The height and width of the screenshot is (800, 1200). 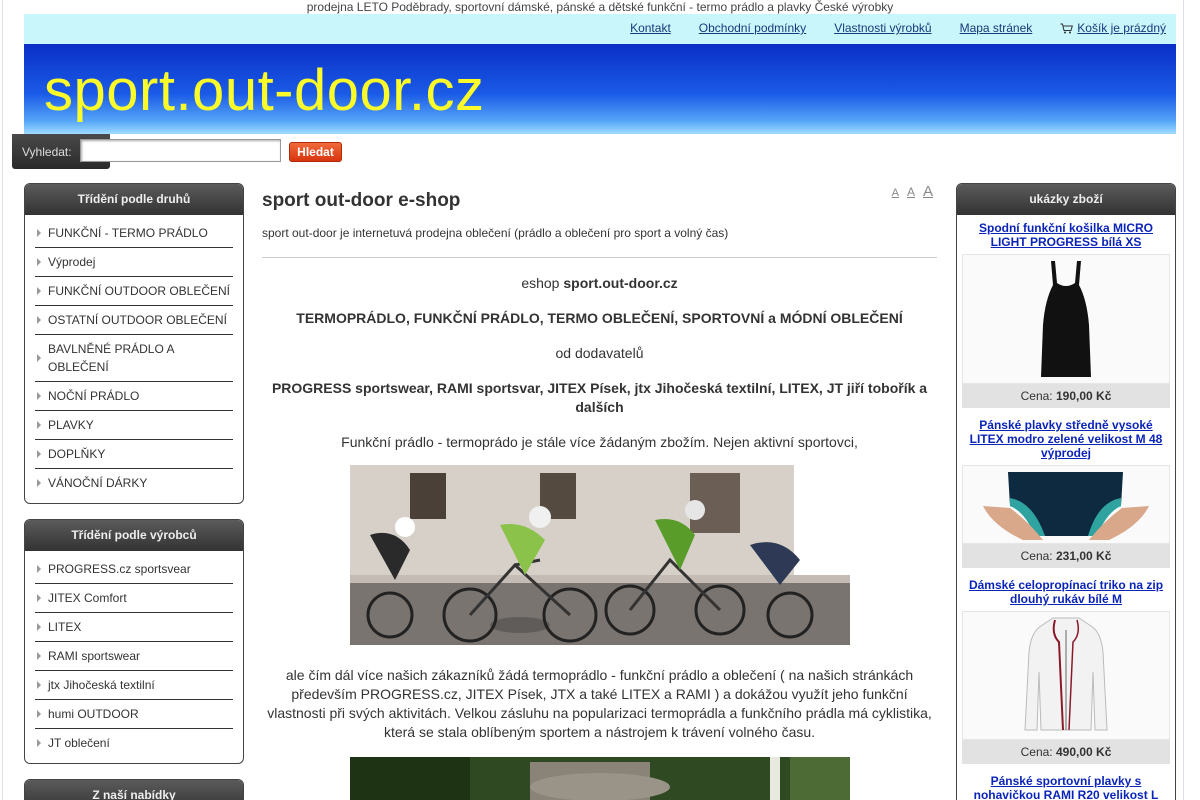 I want to click on sidebar-item-christmas-gifts: VÁNOČNÍ DÁRKY, so click(x=134, y=483).